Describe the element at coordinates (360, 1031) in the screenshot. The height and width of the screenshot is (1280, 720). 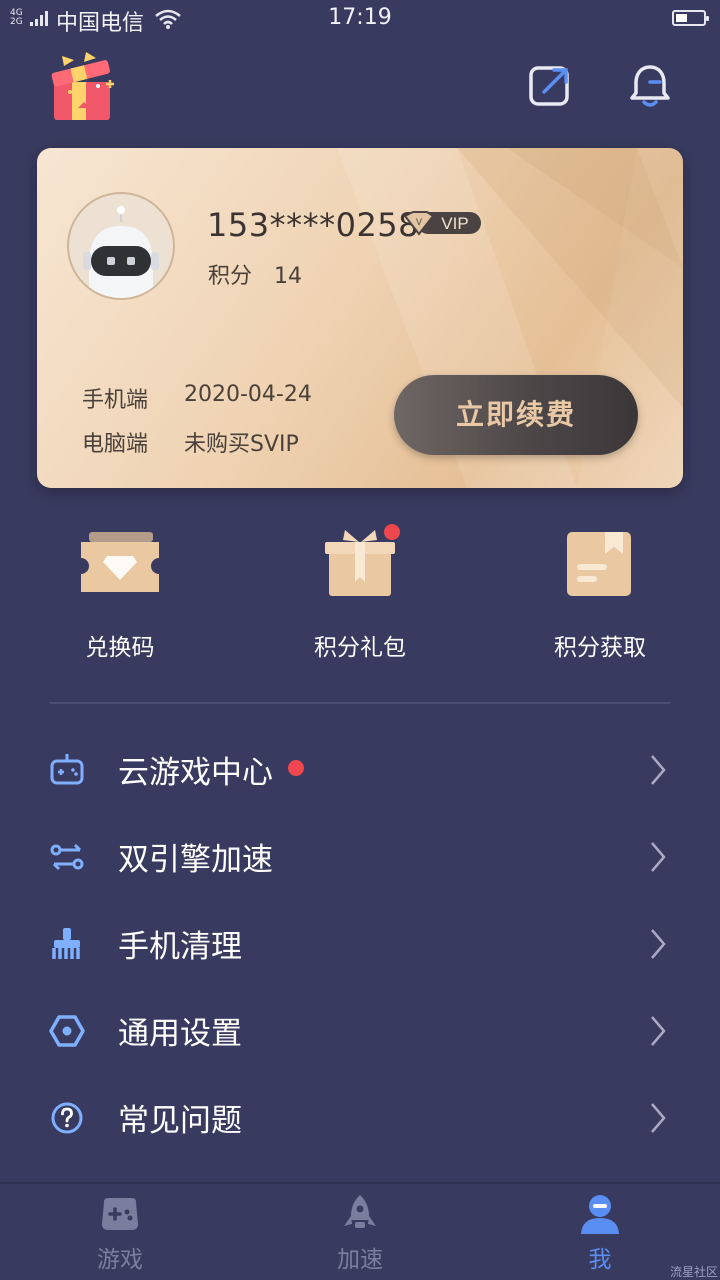
I see `menu-item-general-settings: 通用设置` at that location.